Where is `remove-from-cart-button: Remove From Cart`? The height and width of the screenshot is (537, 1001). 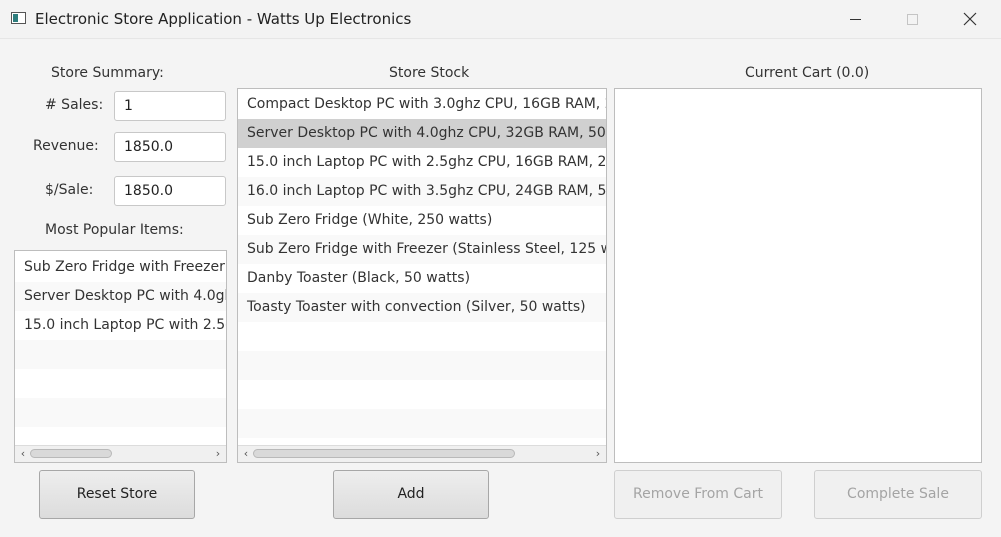
remove-from-cart-button: Remove From Cart is located at coordinates (698, 494).